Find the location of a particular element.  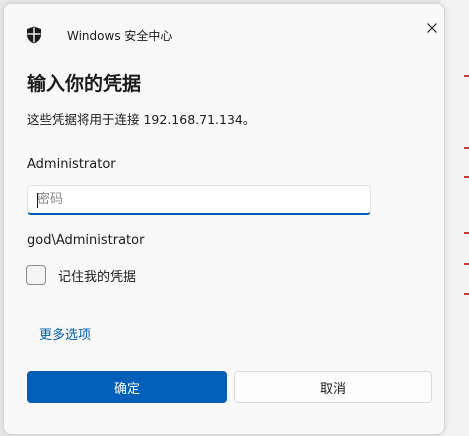

app-title: Windows 安全中心 is located at coordinates (120, 36).